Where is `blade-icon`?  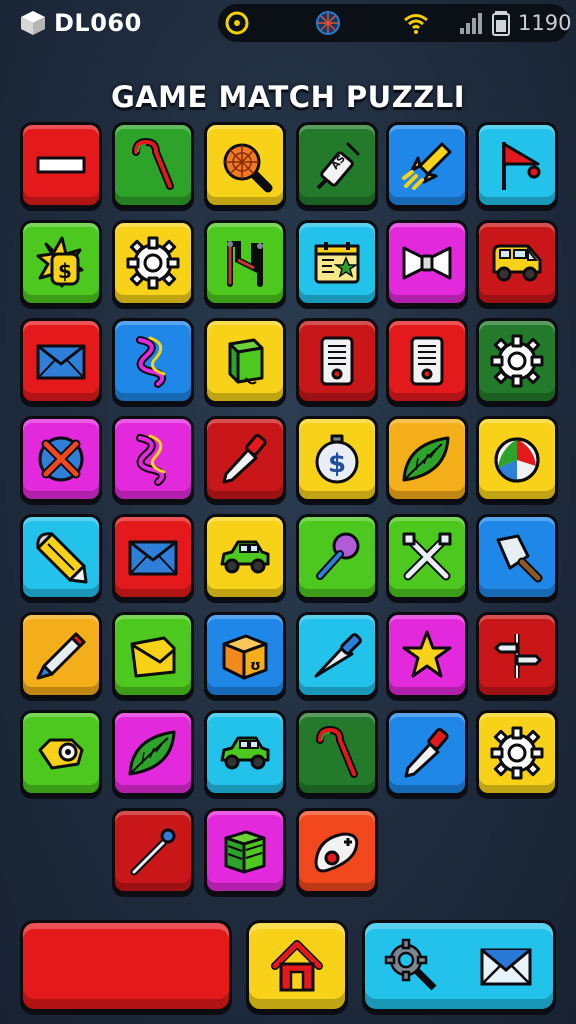
blade-icon is located at coordinates (338, 655).